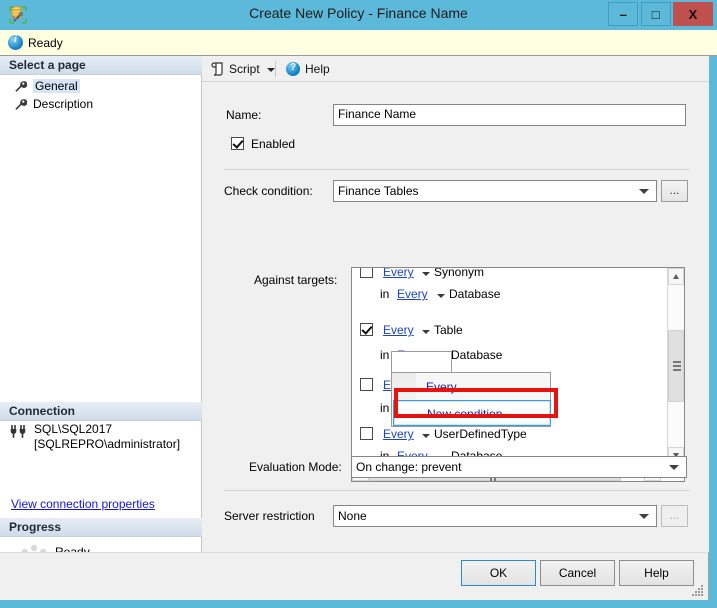 The height and width of the screenshot is (608, 717). Describe the element at coordinates (448, 330) in the screenshot. I see `target-type-label: Table` at that location.